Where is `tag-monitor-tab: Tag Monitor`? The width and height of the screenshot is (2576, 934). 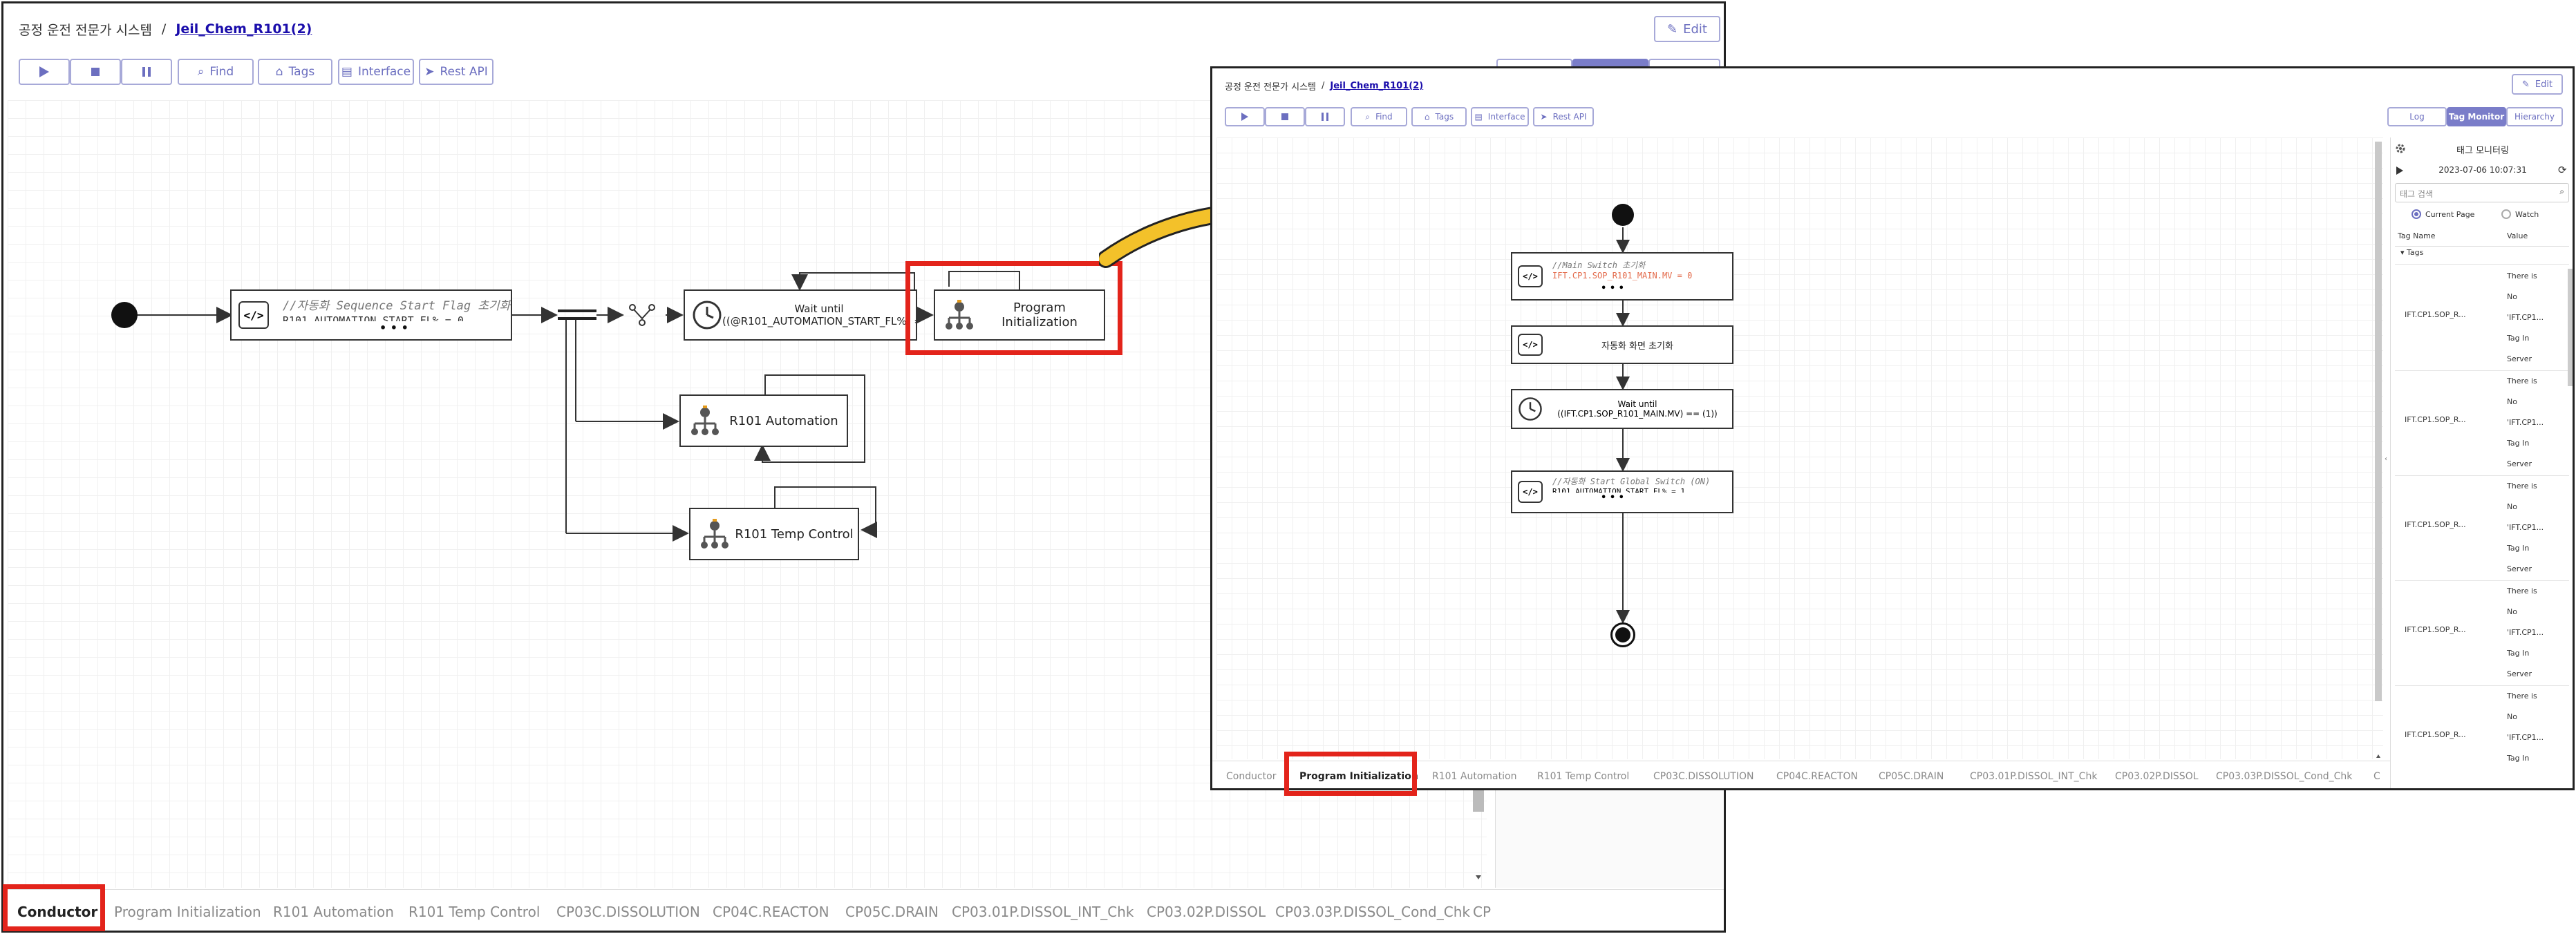
tag-monitor-tab: Tag Monitor is located at coordinates (2476, 116).